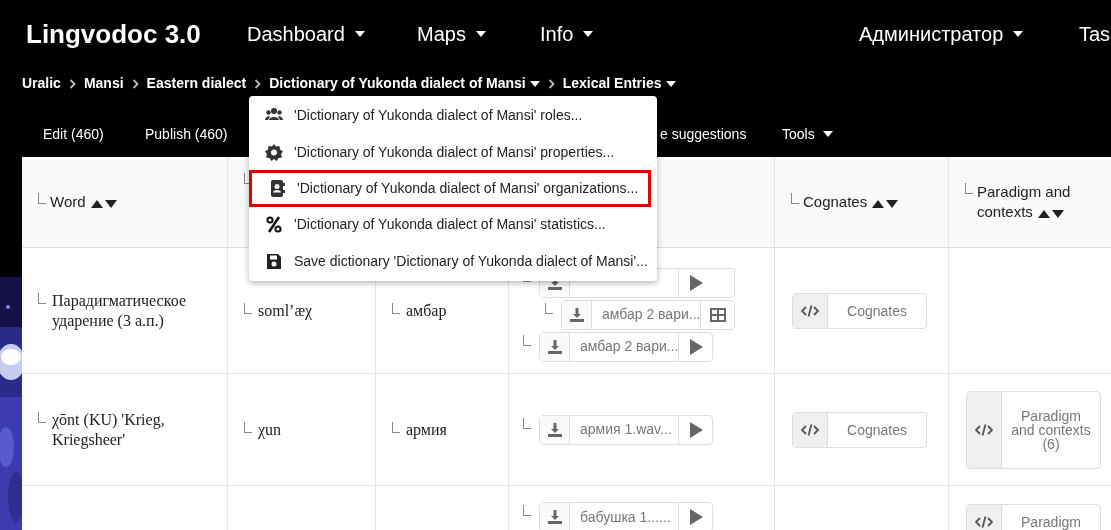 Image resolution: width=1111 pixels, height=530 pixels. What do you see at coordinates (94, 134) in the screenshot?
I see `toolbar-button: Edit (460)` at bounding box center [94, 134].